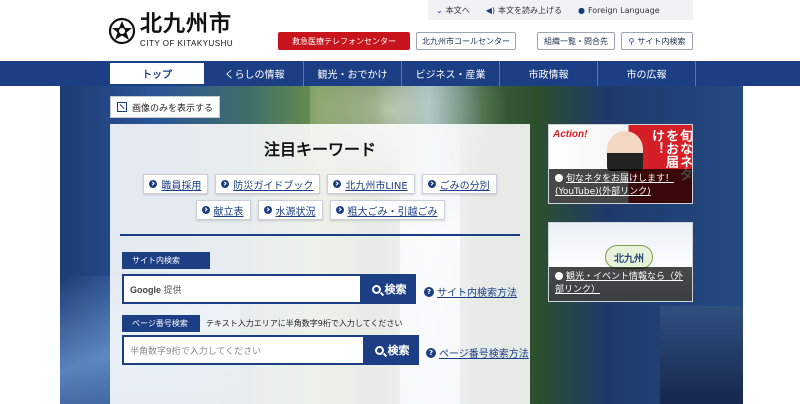 The height and width of the screenshot is (404, 800). I want to click on read-aloud-link: ◀) 本文を読み上げる, so click(524, 10).